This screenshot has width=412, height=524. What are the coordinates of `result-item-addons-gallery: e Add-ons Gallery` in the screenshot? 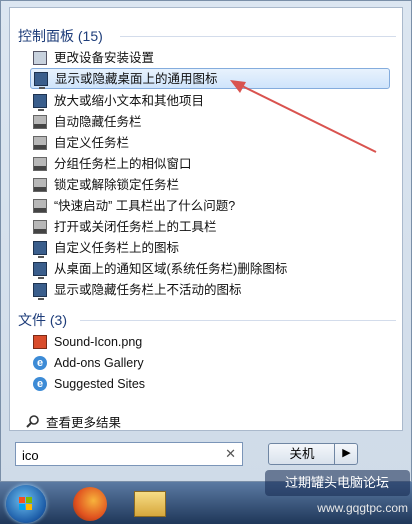 It's located at (210, 363).